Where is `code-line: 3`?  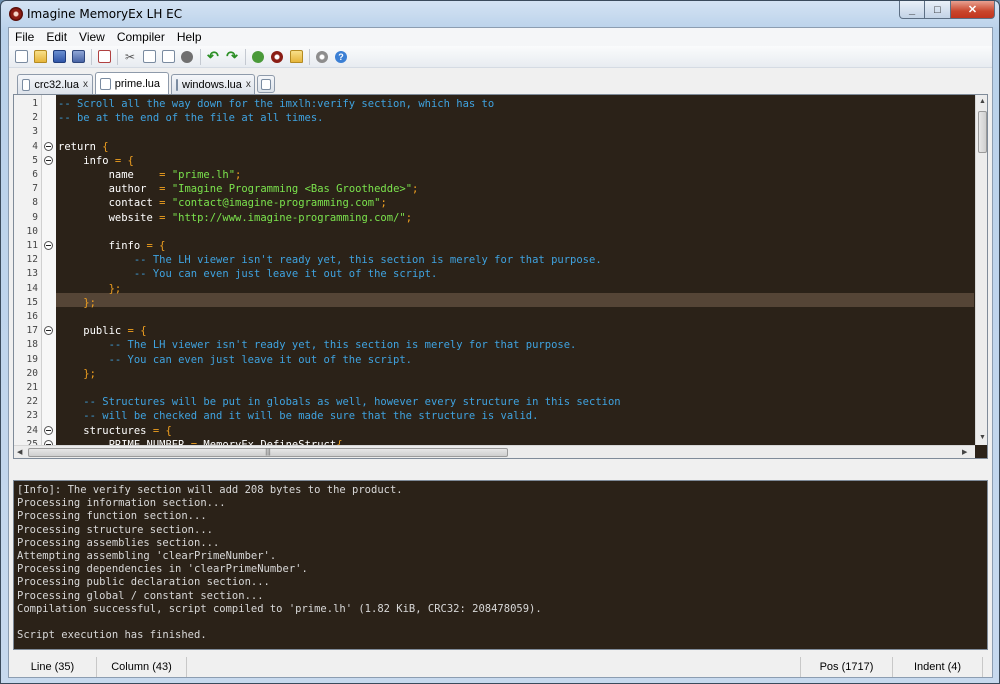
code-line: 3 is located at coordinates (494, 132).